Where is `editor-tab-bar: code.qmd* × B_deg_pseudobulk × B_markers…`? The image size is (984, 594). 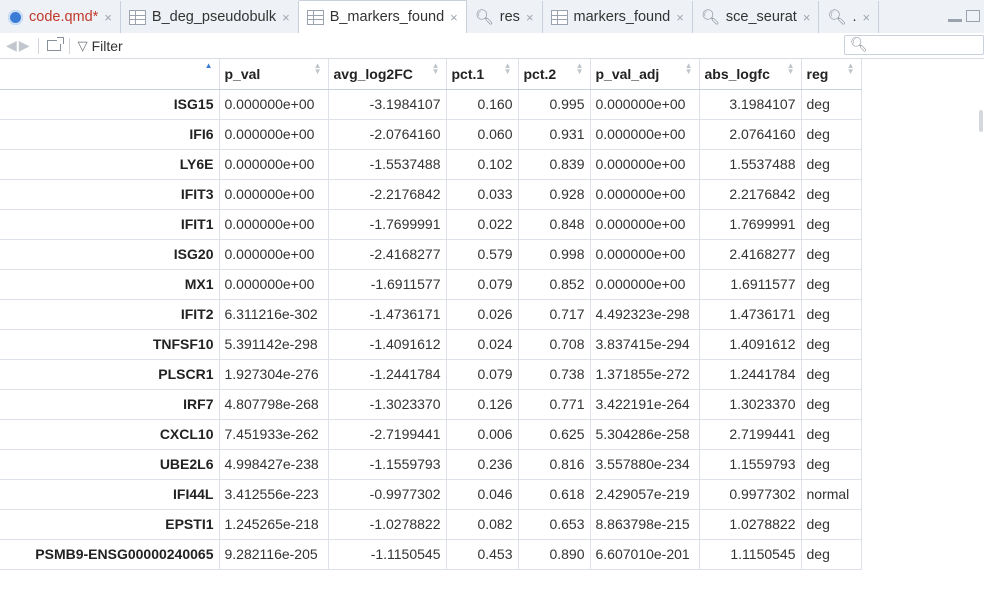
editor-tab-bar: code.qmd* × B_deg_pseudobulk × B_markers… is located at coordinates (492, 17).